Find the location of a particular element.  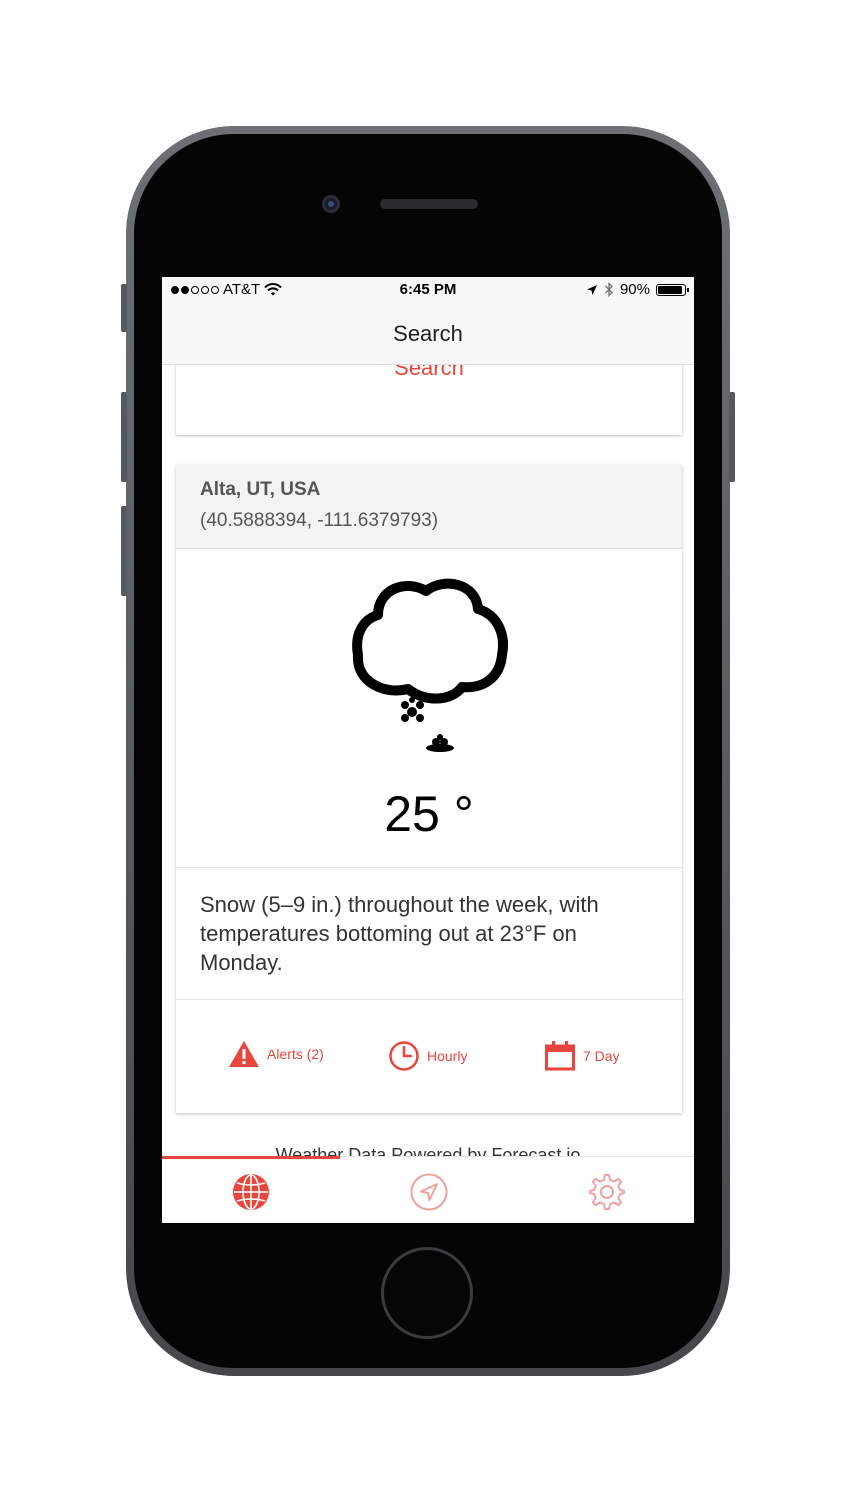

active-tab-indicator is located at coordinates (251, 1157).